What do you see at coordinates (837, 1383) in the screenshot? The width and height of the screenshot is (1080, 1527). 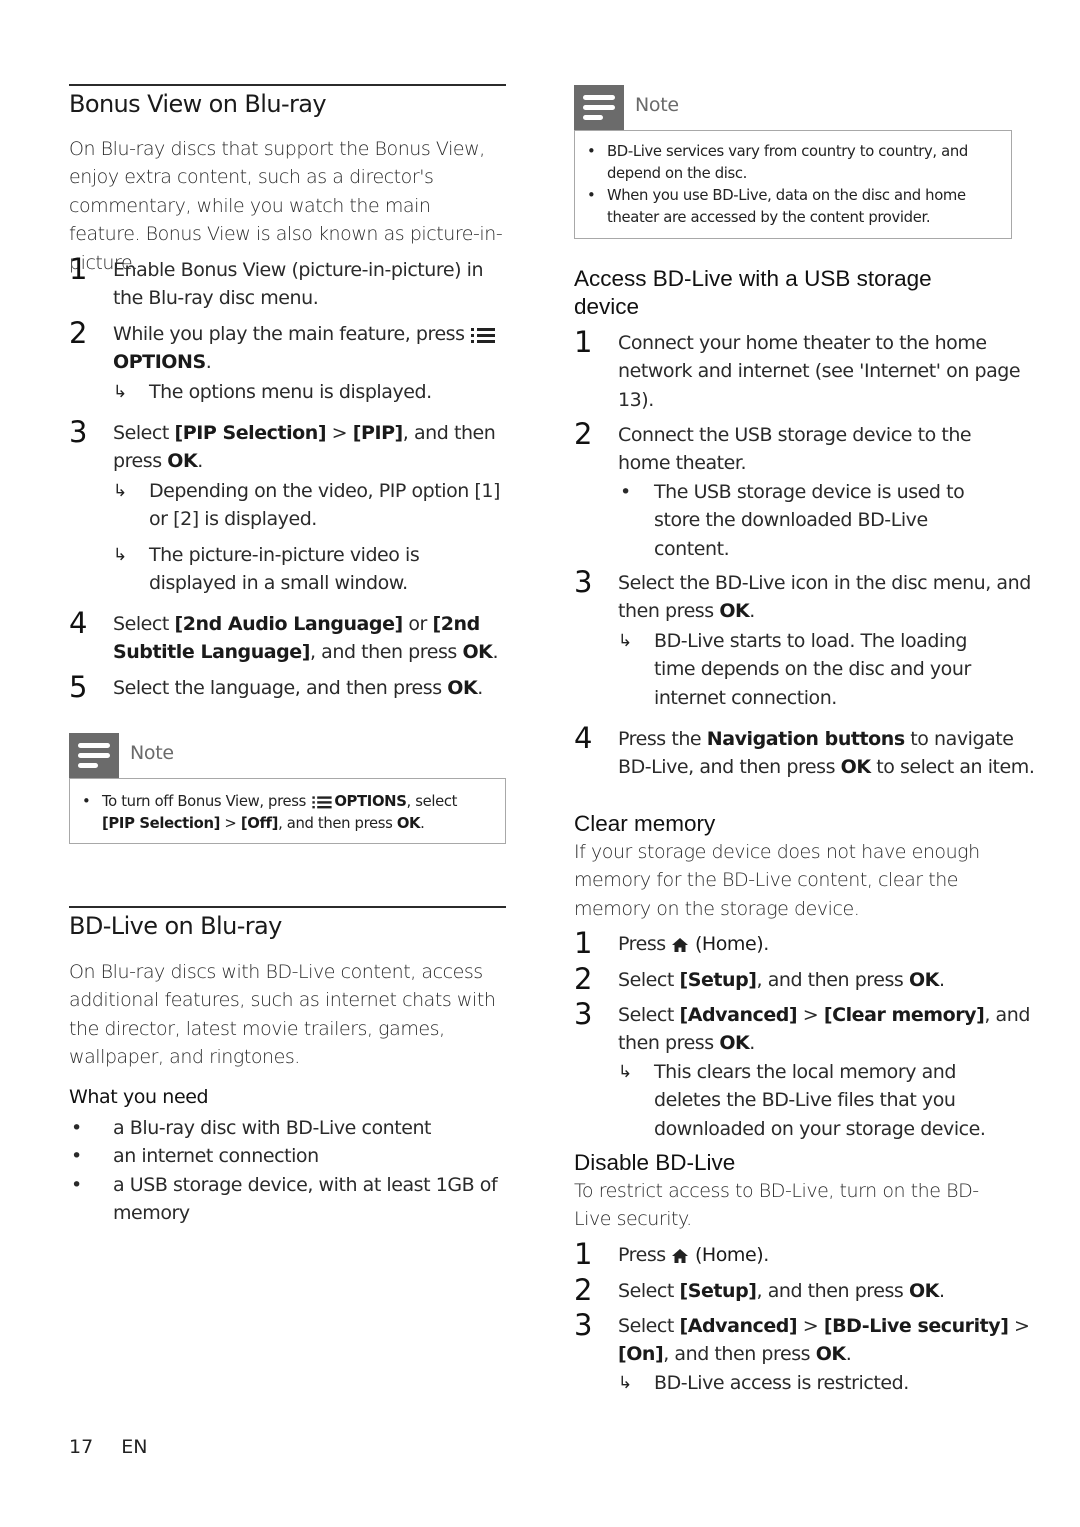 I see `step-result: ↳ BD-Live access is restricted.` at bounding box center [837, 1383].